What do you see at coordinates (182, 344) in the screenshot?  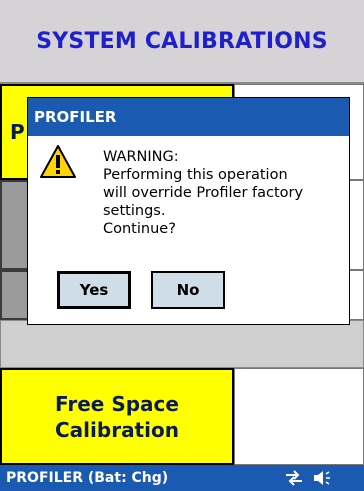 I see `spacer-row` at bounding box center [182, 344].